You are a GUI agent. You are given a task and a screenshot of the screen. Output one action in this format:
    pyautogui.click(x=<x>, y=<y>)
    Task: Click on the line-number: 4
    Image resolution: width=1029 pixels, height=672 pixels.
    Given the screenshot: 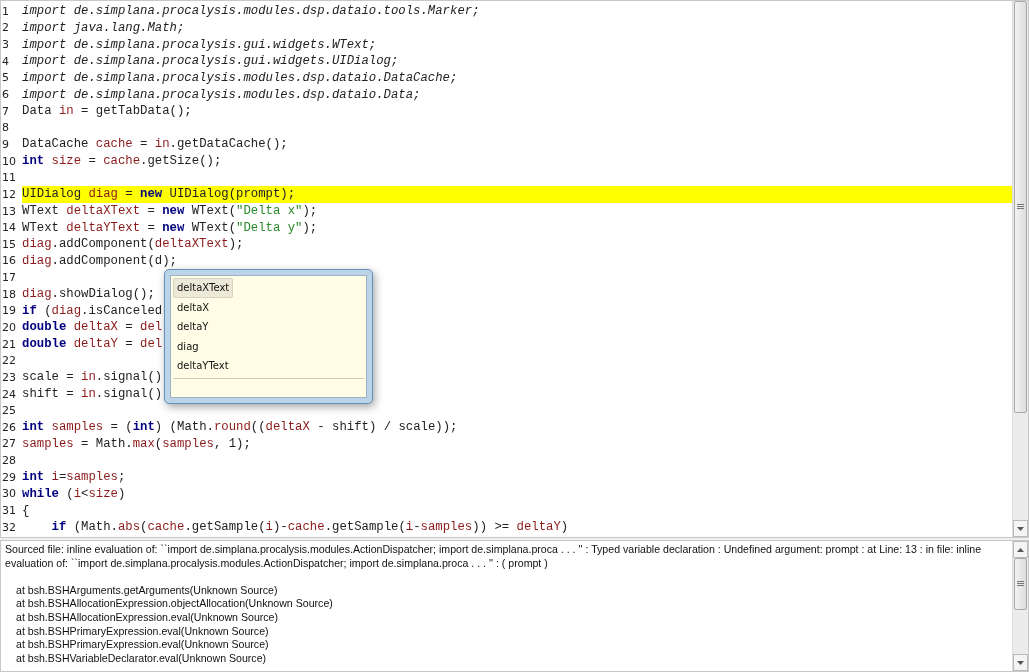 What is the action you would take?
    pyautogui.click(x=5, y=61)
    